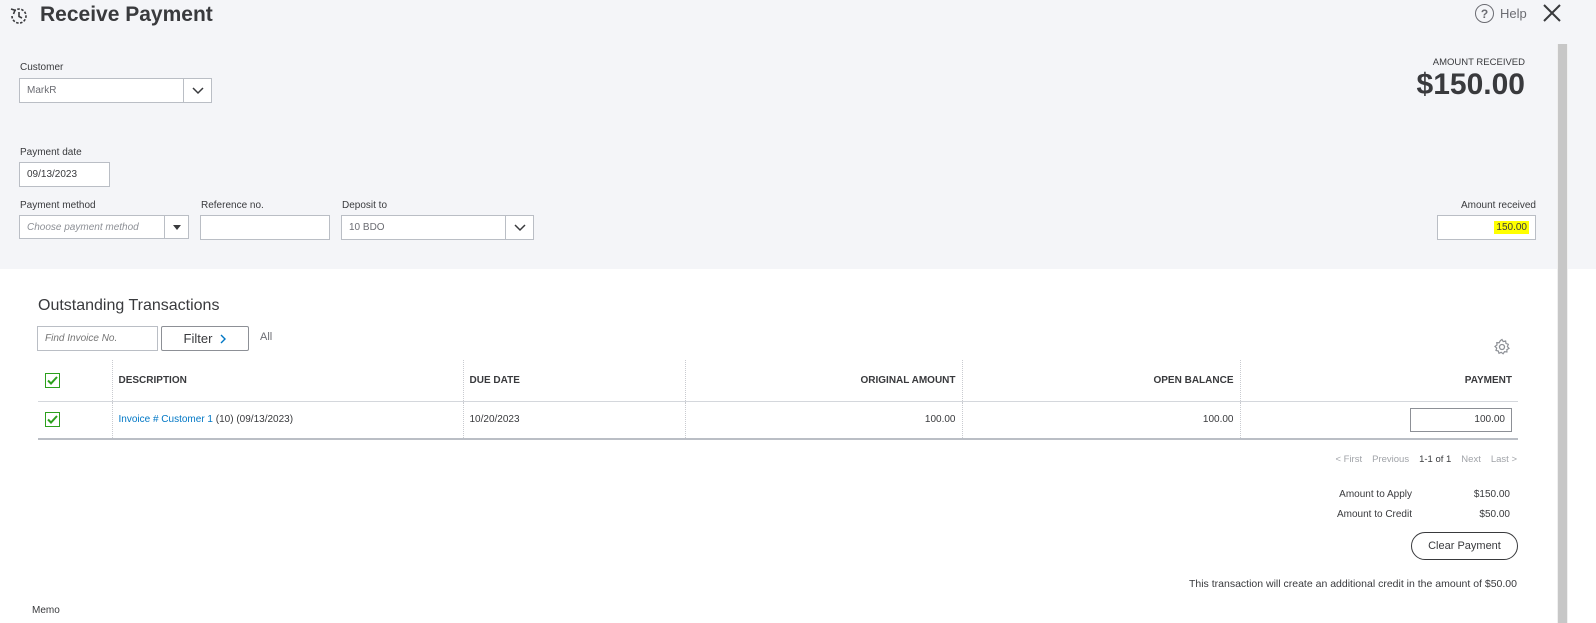 Image resolution: width=1596 pixels, height=623 pixels. I want to click on payment-date-field: 09/13/2023, so click(64, 174).